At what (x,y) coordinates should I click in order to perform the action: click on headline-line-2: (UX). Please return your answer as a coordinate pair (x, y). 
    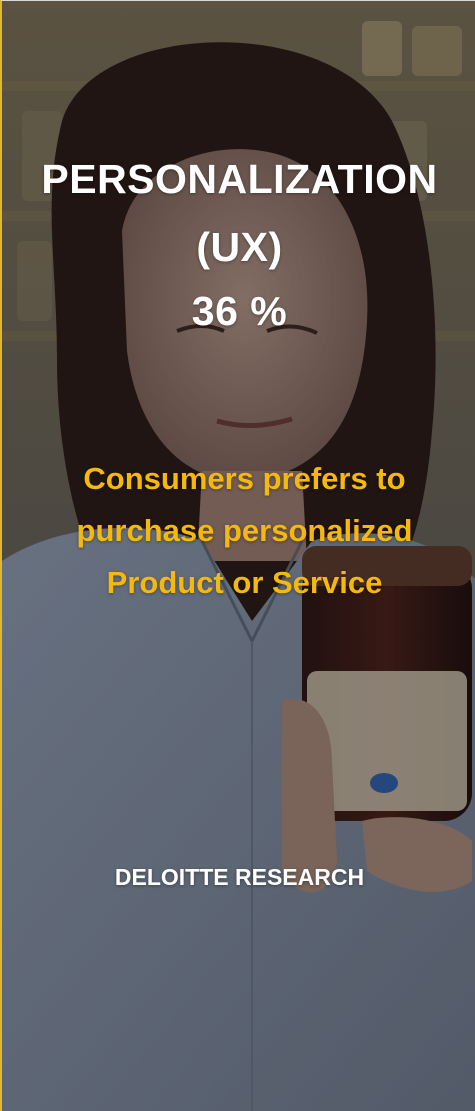
    Looking at the image, I should click on (239, 247).